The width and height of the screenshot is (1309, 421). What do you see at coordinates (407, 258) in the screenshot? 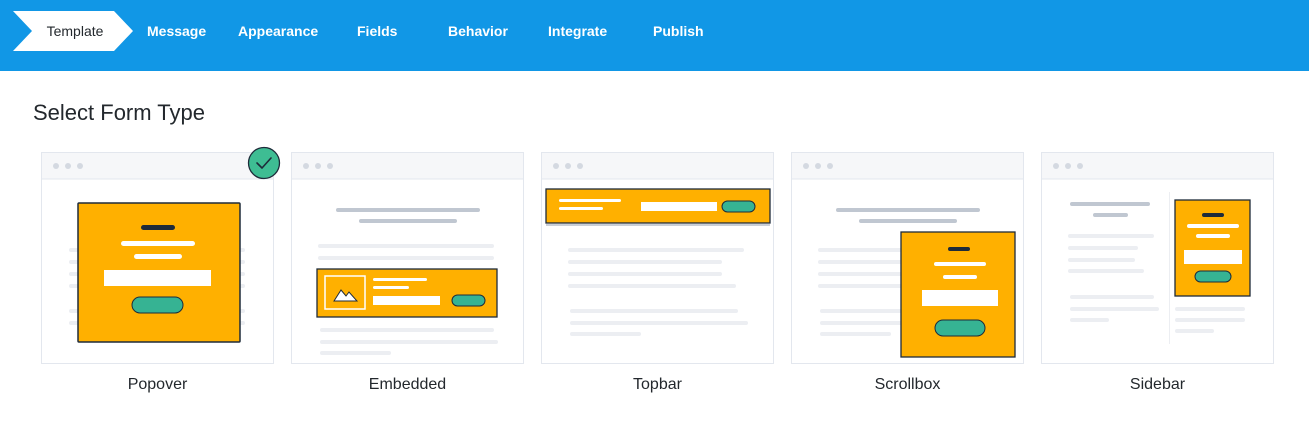
I see `embedded-preview-icon` at bounding box center [407, 258].